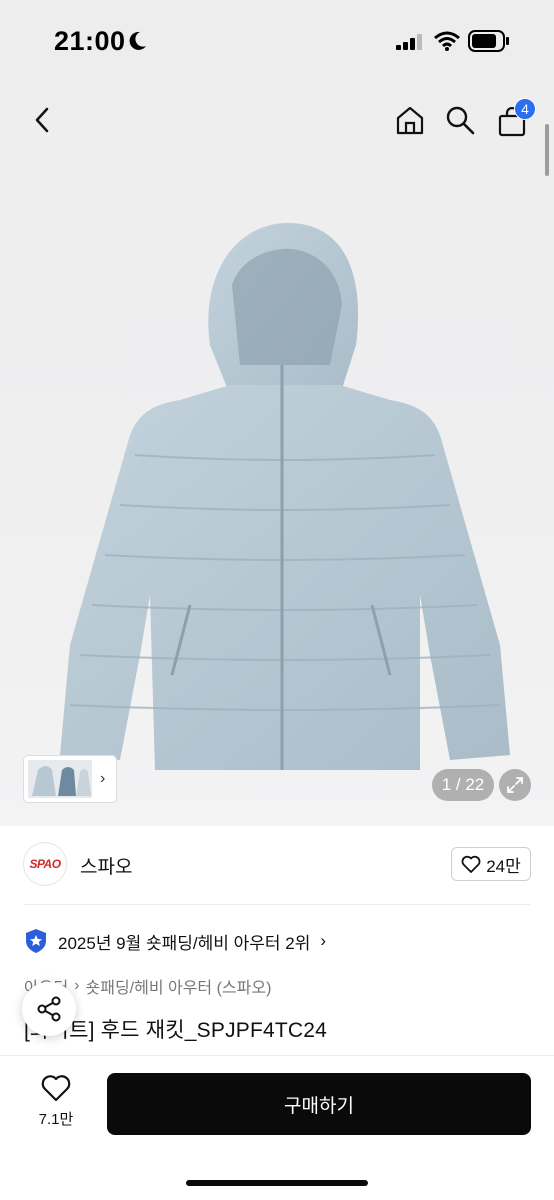  I want to click on search-button, so click(460, 120).